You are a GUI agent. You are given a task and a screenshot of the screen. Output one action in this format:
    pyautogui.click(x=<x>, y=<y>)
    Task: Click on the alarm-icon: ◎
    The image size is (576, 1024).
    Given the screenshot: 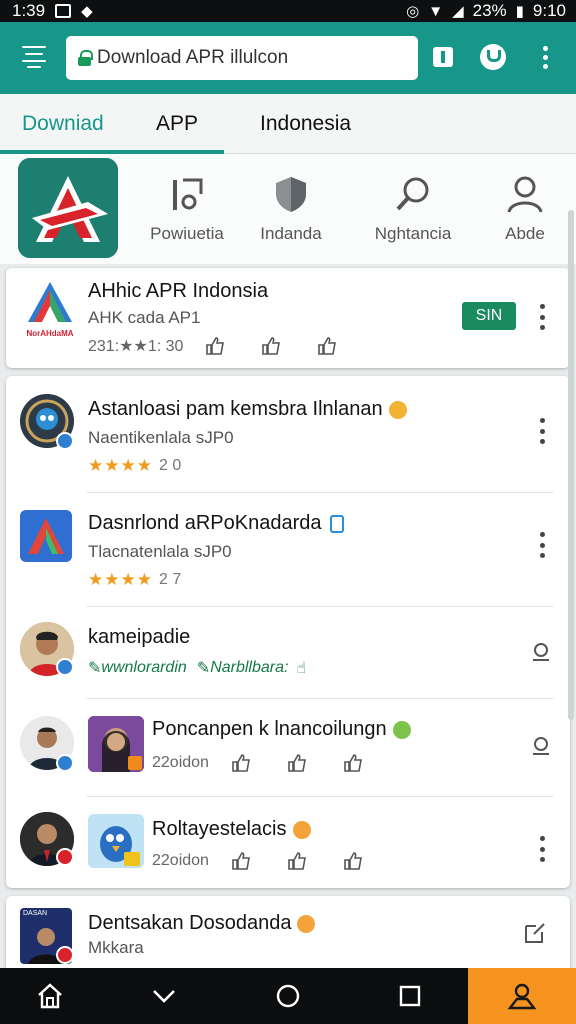 What is the action you would take?
    pyautogui.click(x=413, y=11)
    